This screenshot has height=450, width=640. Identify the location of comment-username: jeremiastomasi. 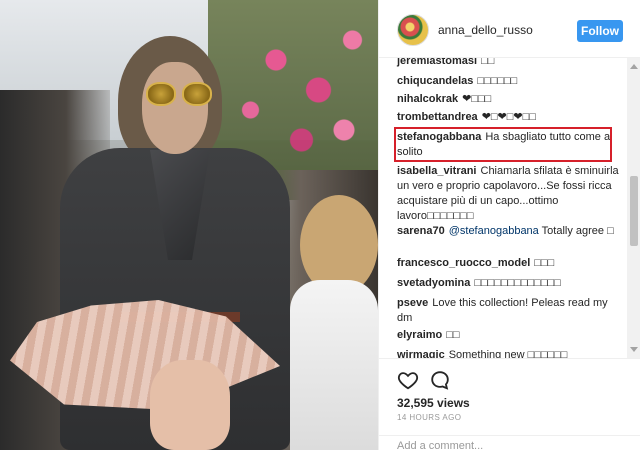
(437, 62).